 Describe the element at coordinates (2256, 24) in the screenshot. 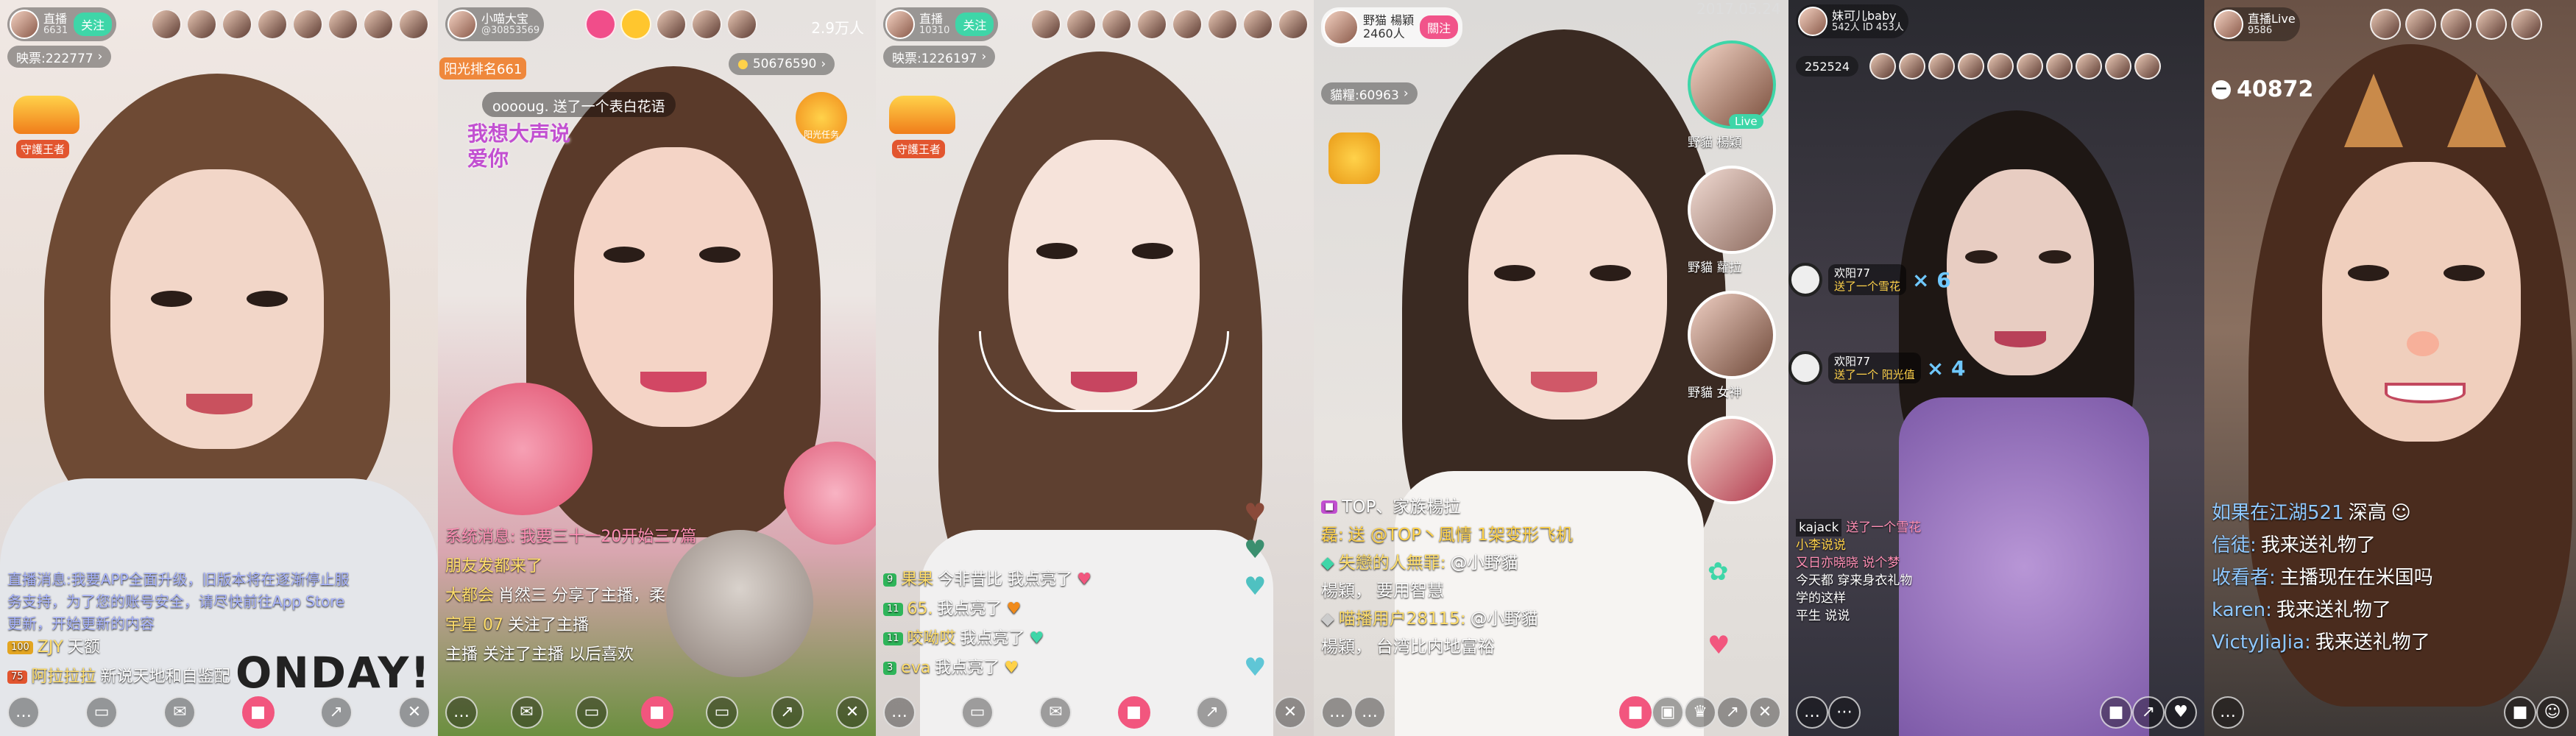

I see `host-info: 直播Live 9586` at that location.